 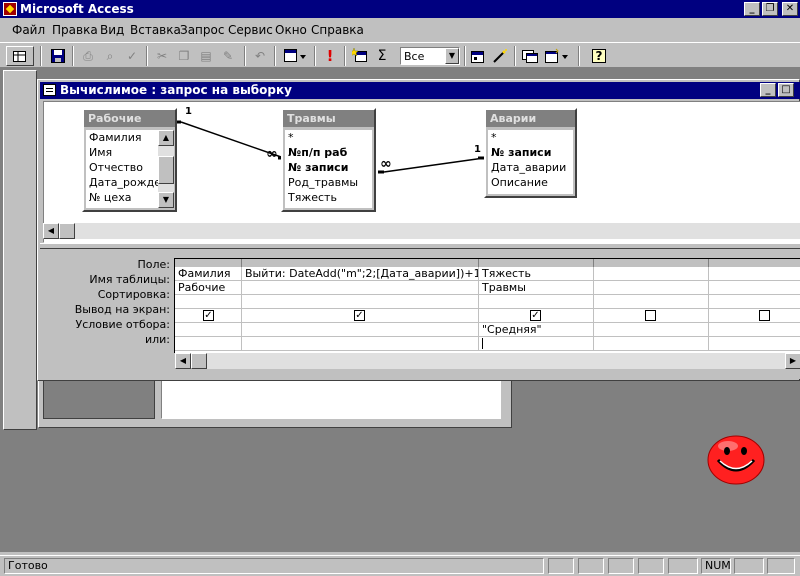 I want to click on build-button, so click(x=500, y=56).